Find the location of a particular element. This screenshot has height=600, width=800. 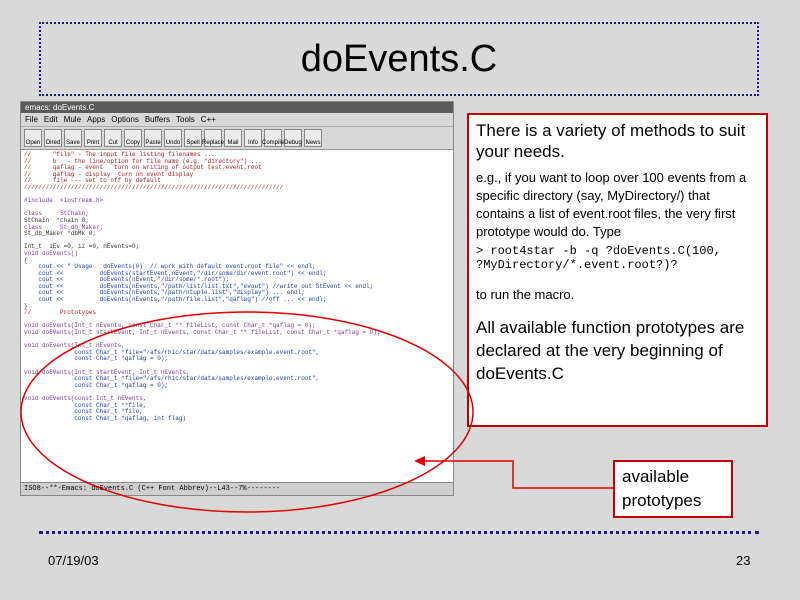

page-number: 23 is located at coordinates (743, 560).